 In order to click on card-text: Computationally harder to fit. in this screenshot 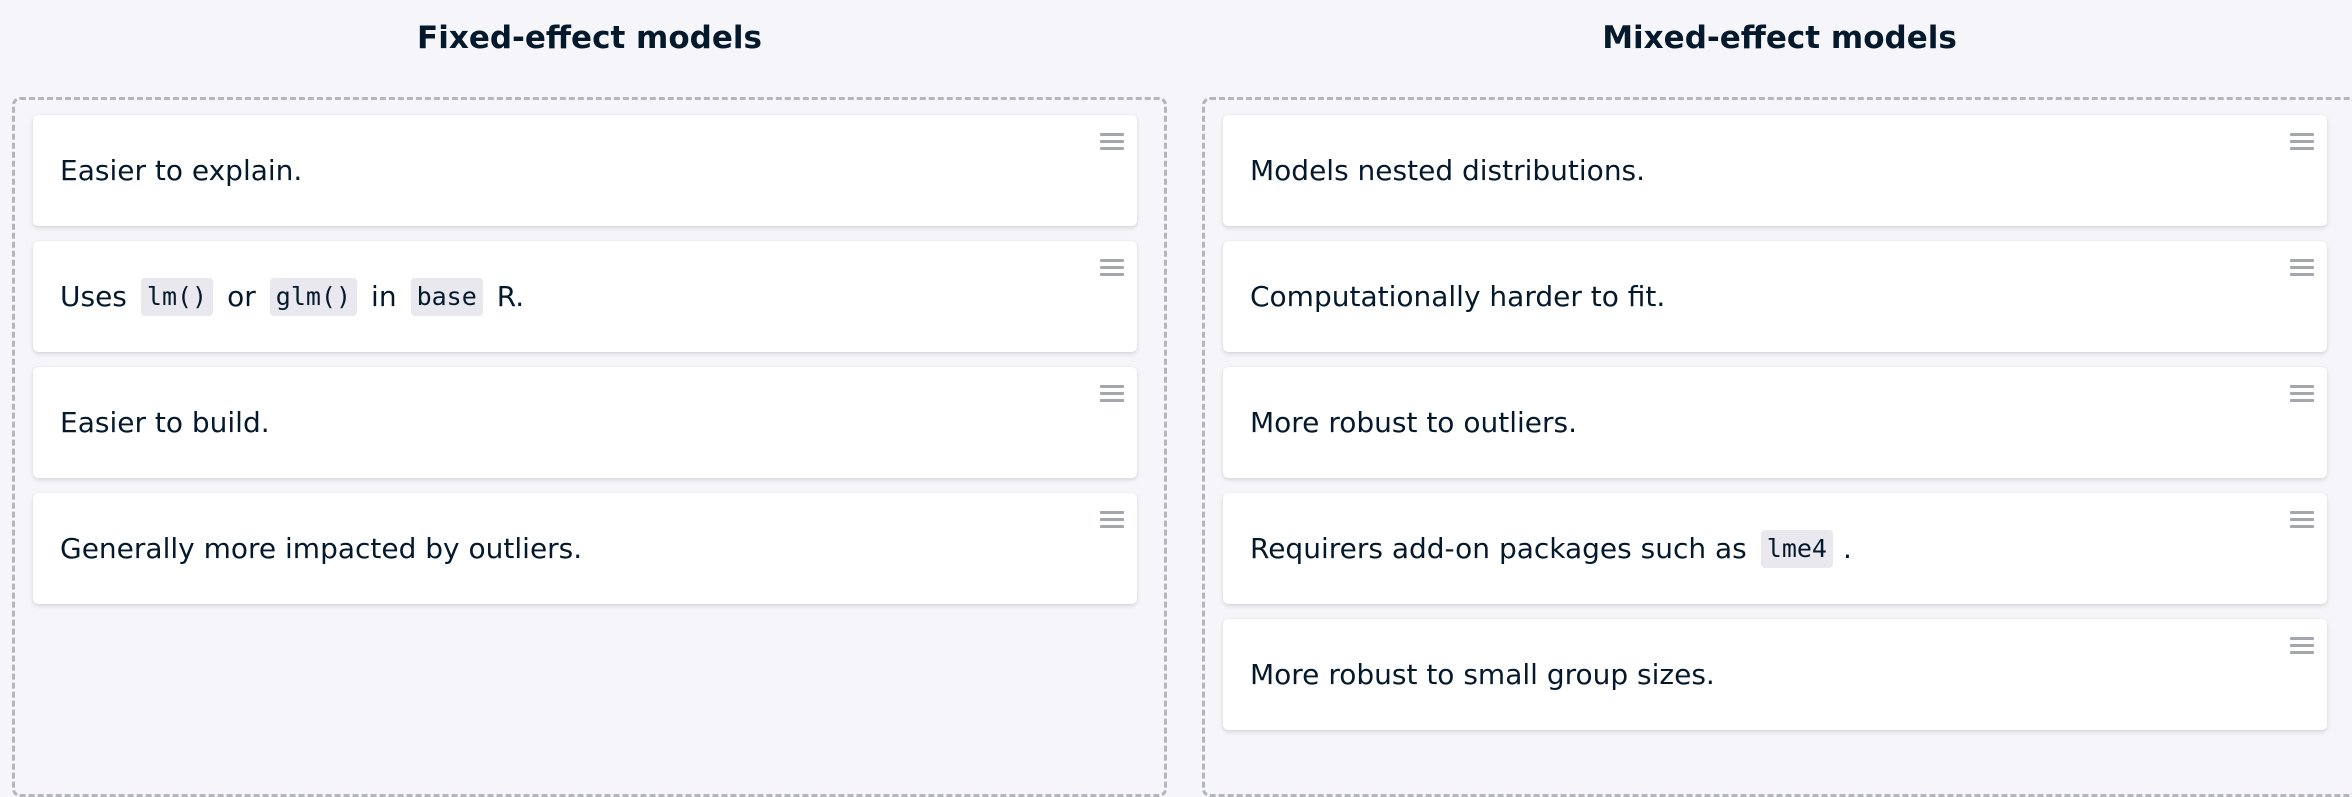, I will do `click(1457, 296)`.